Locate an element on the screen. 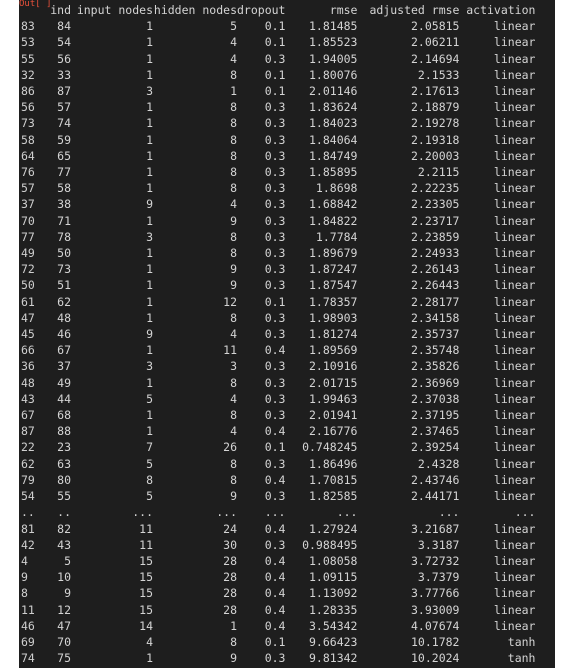 The image size is (583, 672). activation-cell: tanh is located at coordinates (521, 641).